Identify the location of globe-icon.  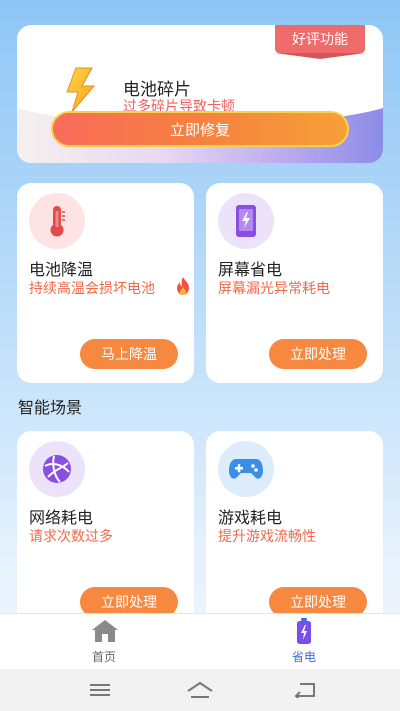
(57, 469).